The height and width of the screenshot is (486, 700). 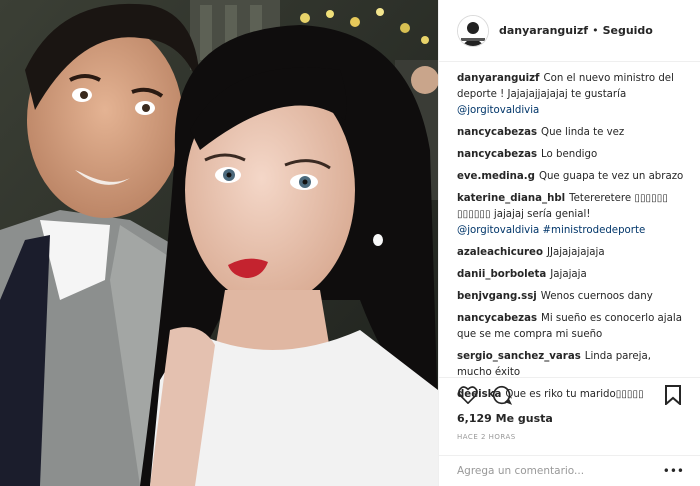 What do you see at coordinates (519, 356) in the screenshot?
I see `comment-username: sergio_sanchez_varas` at bounding box center [519, 356].